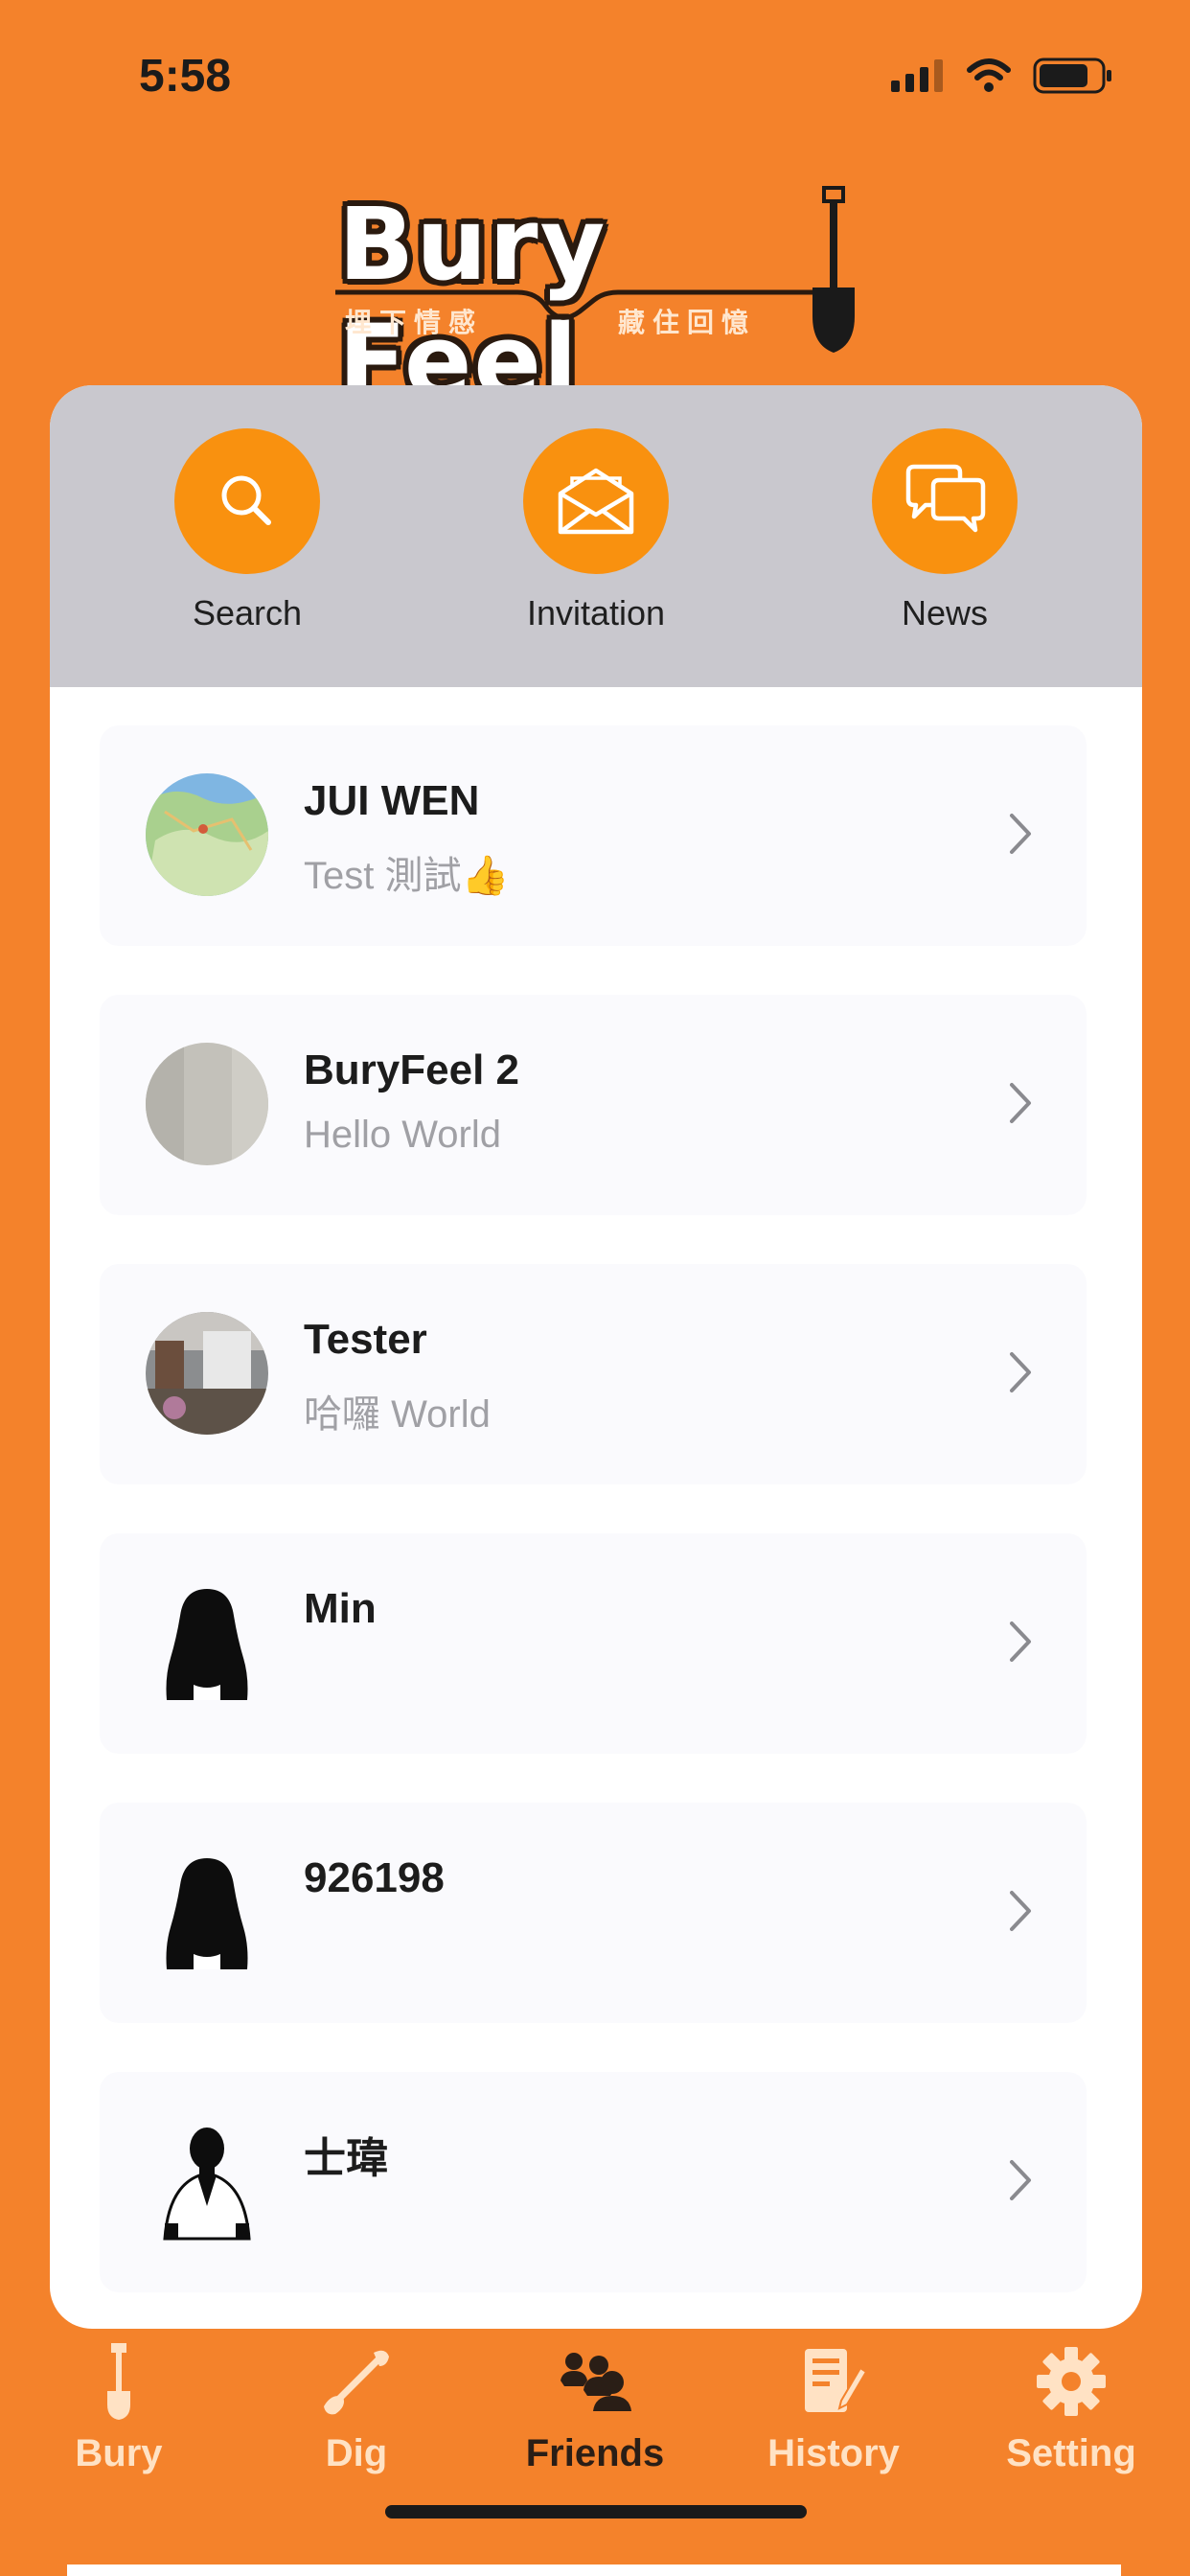 The image size is (1190, 2576). Describe the element at coordinates (346, 2158) in the screenshot. I see `friend-name: 士瑋` at that location.